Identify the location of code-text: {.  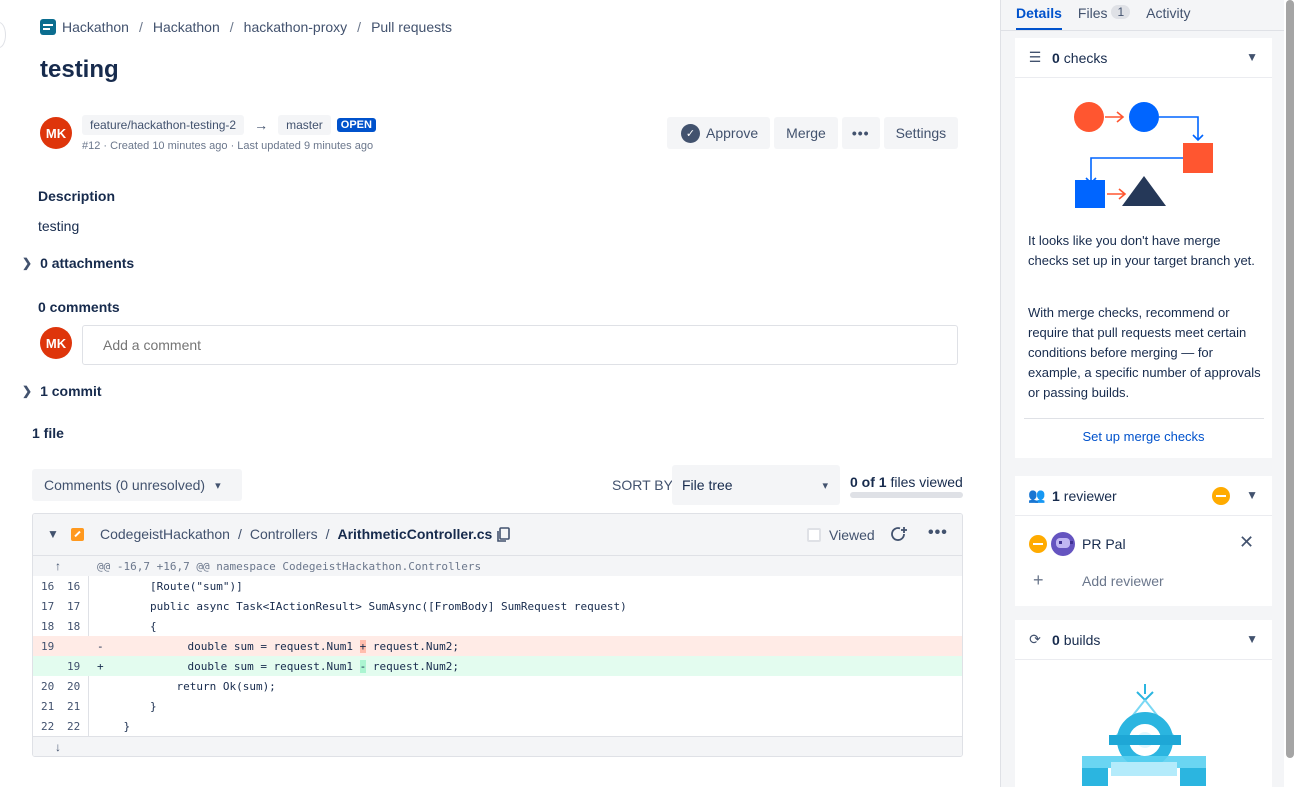
(127, 626).